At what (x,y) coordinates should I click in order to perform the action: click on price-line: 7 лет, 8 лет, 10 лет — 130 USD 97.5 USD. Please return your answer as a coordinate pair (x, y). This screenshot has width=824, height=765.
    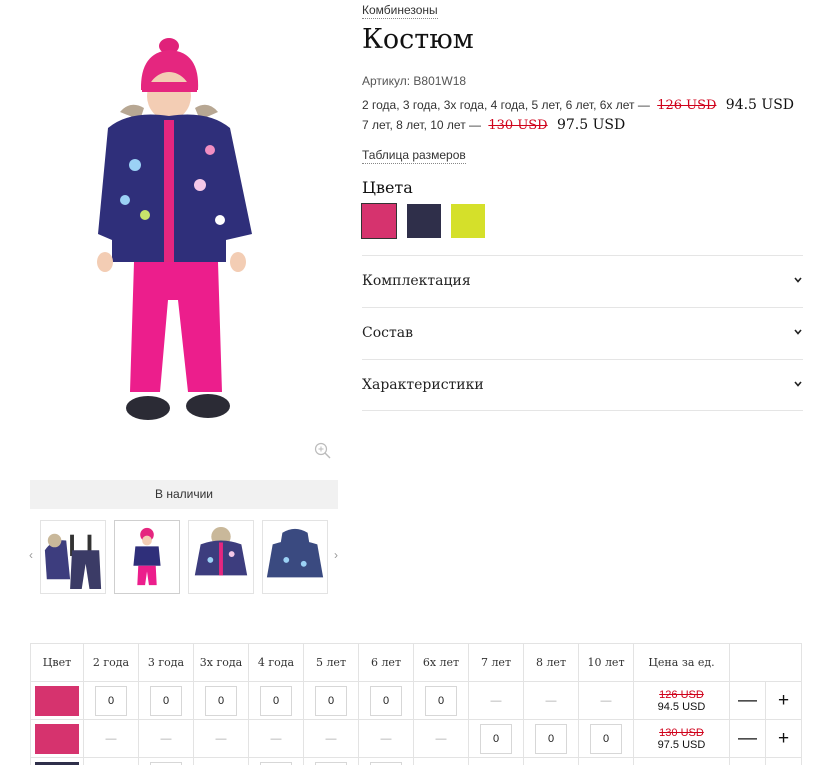
    Looking at the image, I should click on (493, 125).